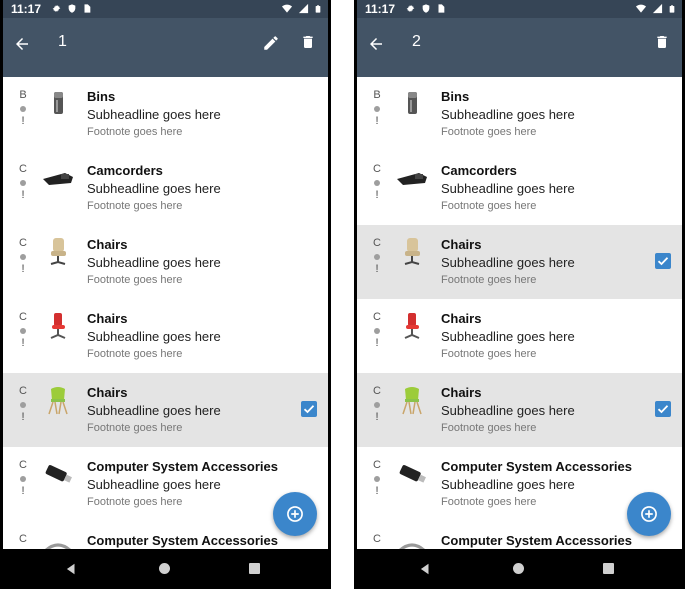 The height and width of the screenshot is (589, 686). What do you see at coordinates (412, 474) in the screenshot?
I see `usb-drive-icon` at bounding box center [412, 474].